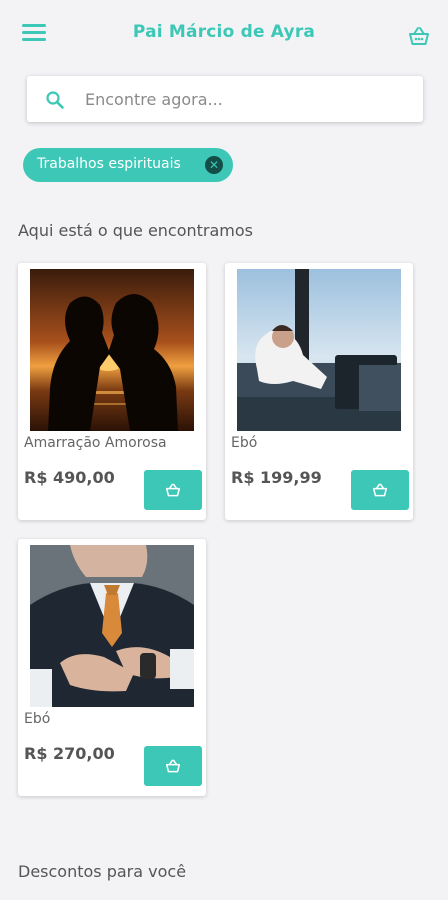 Image resolution: width=448 pixels, height=900 pixels. Describe the element at coordinates (102, 871) in the screenshot. I see `discounts-heading: Descontos para você` at that location.